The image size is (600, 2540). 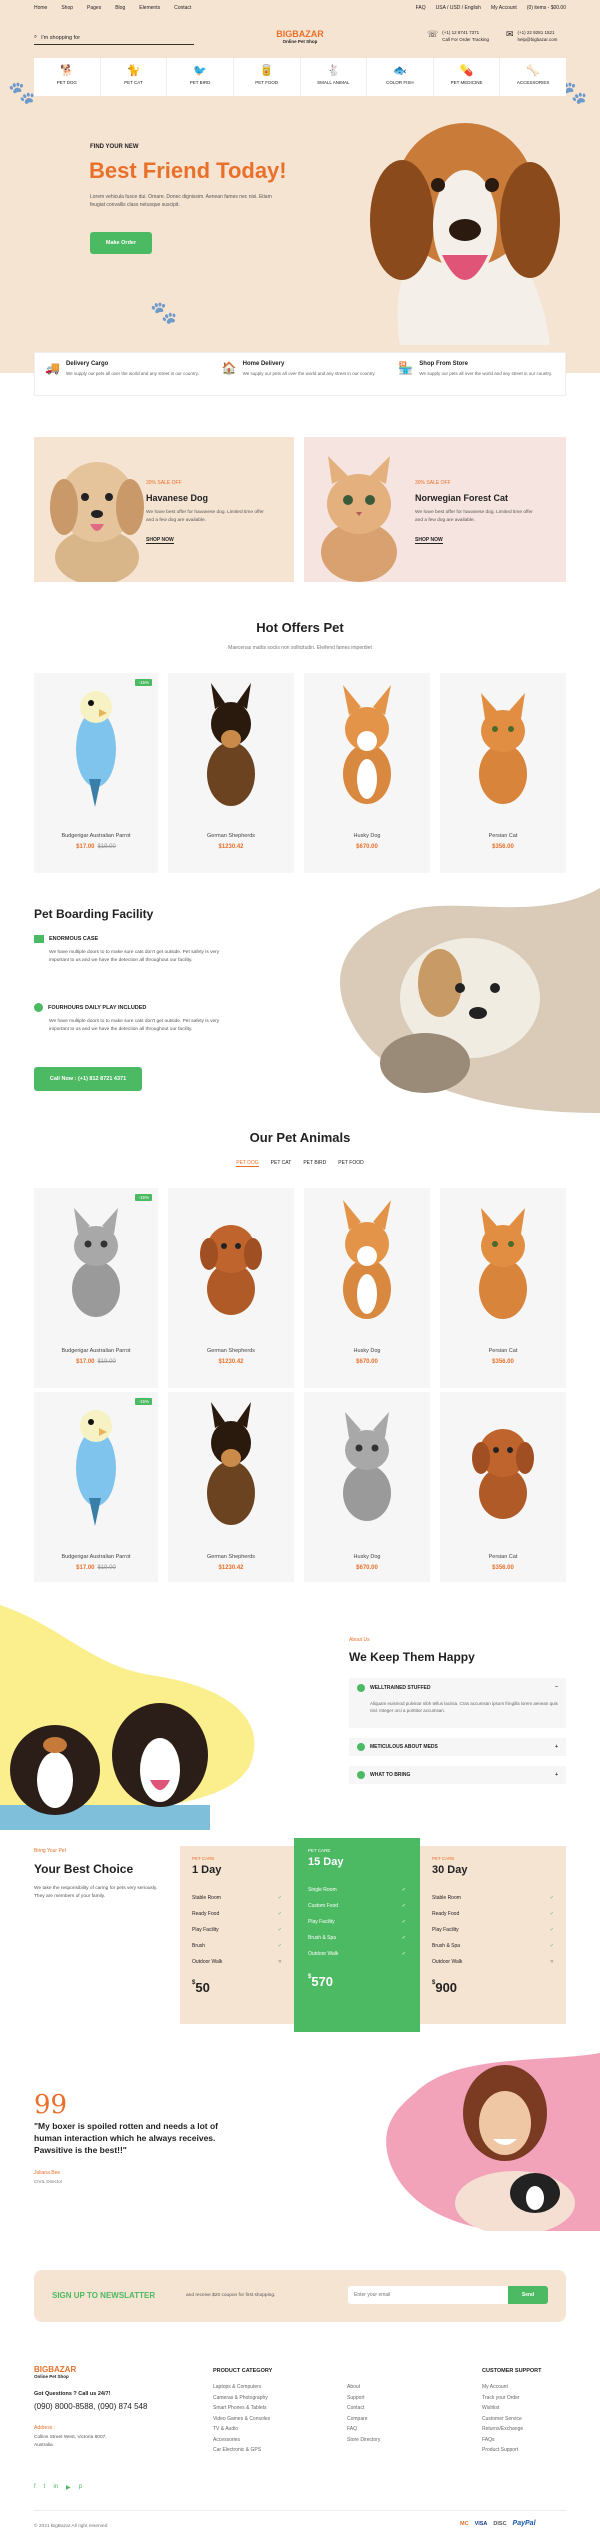 What do you see at coordinates (458, 8) in the screenshot?
I see `locale-select: USA / USD / English` at bounding box center [458, 8].